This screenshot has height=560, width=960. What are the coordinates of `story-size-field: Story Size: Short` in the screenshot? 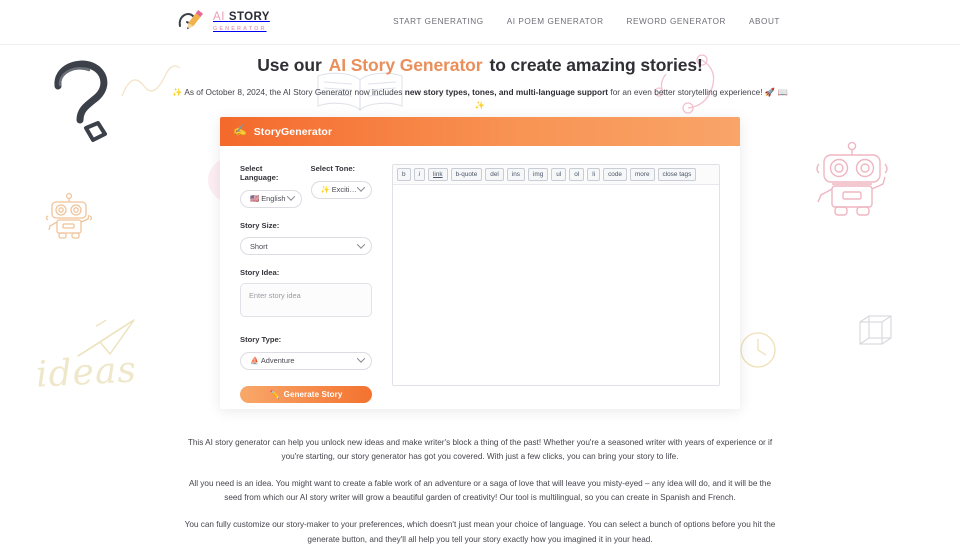 It's located at (306, 237).